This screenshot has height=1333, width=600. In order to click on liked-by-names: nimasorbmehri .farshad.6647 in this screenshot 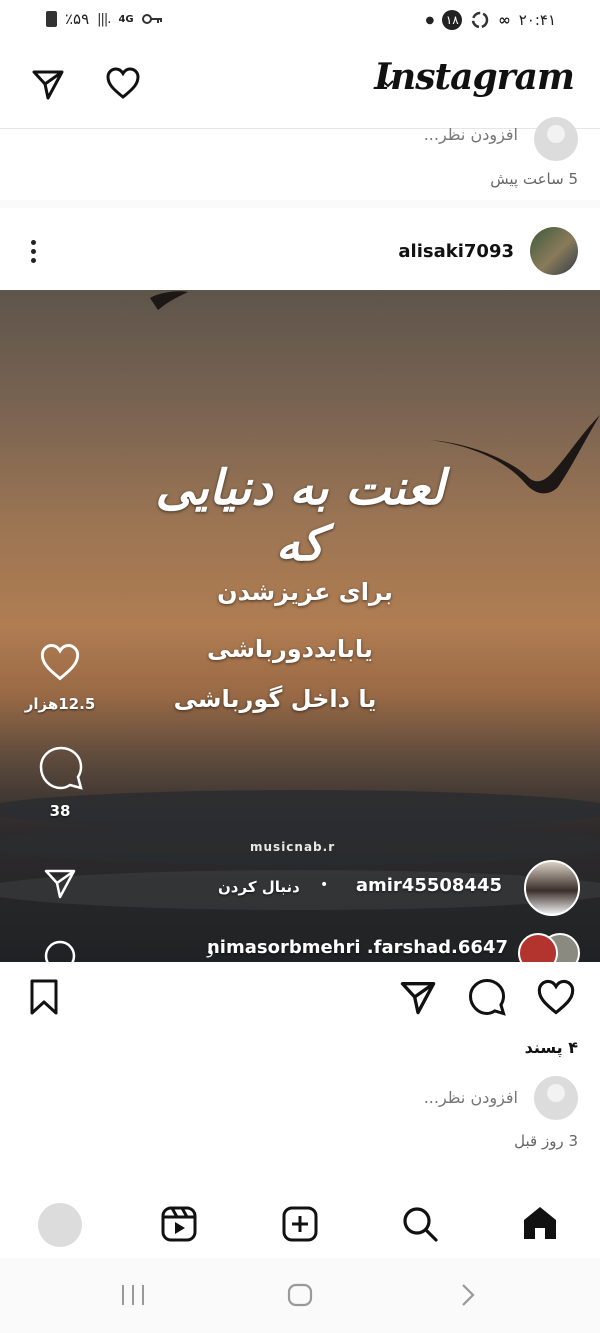, I will do `click(357, 947)`.